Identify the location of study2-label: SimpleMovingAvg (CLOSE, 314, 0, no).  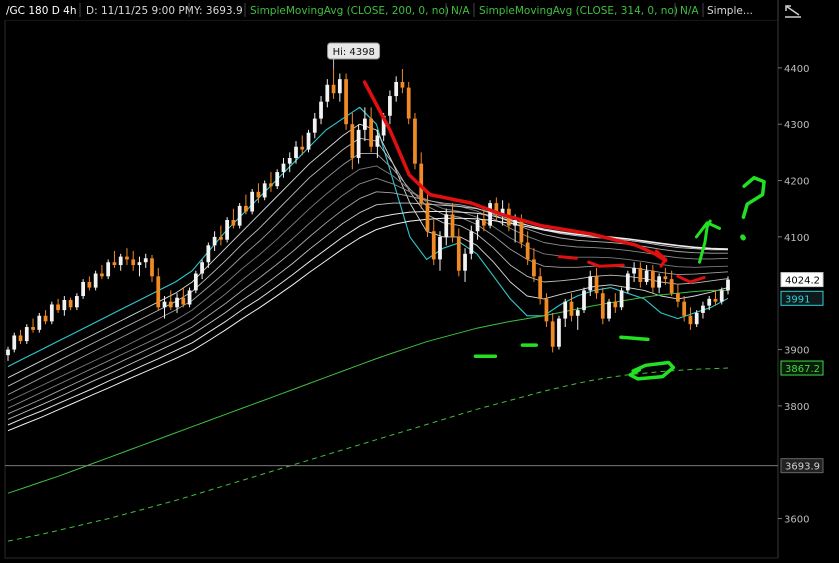
(578, 11).